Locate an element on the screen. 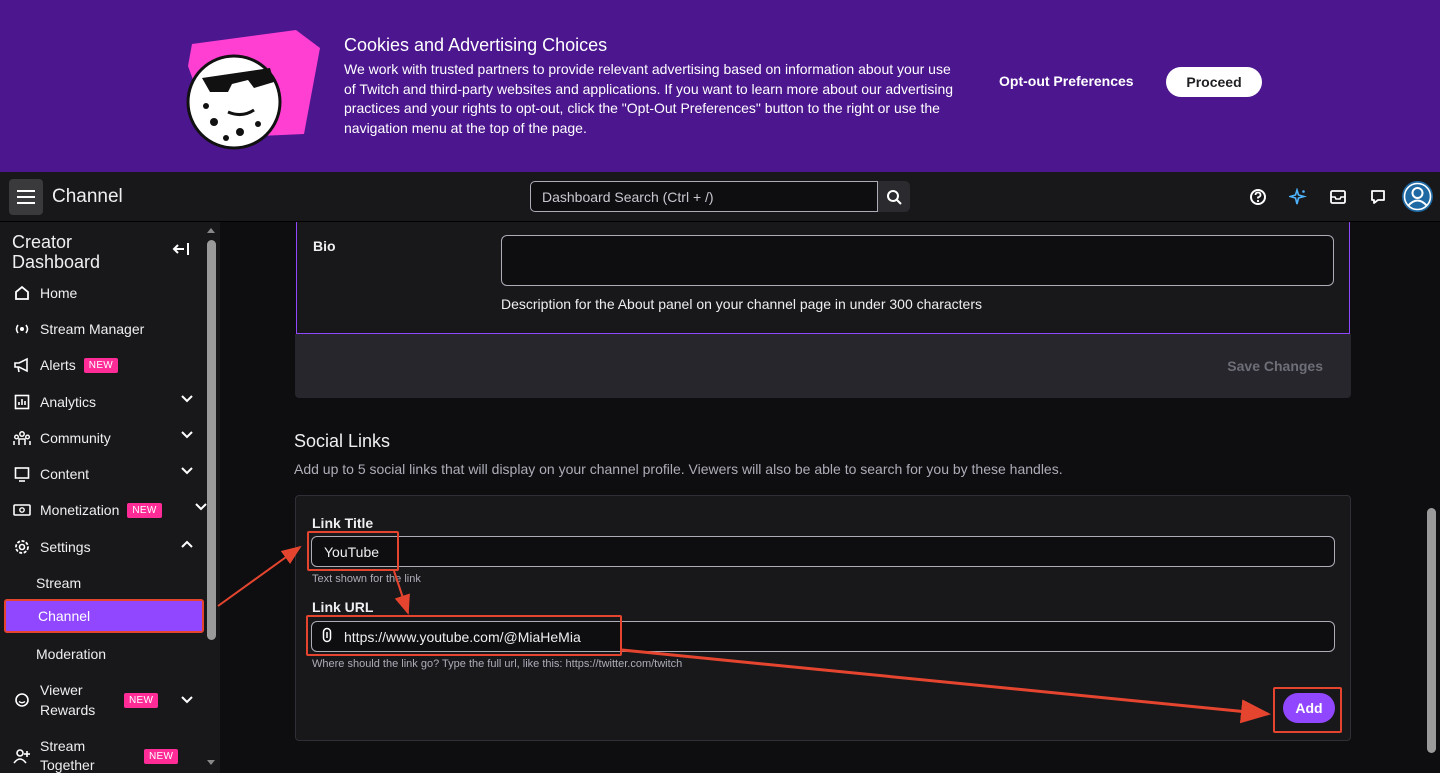 Image resolution: width=1440 pixels, height=773 pixels. chevron-up-icon is located at coordinates (187, 544).